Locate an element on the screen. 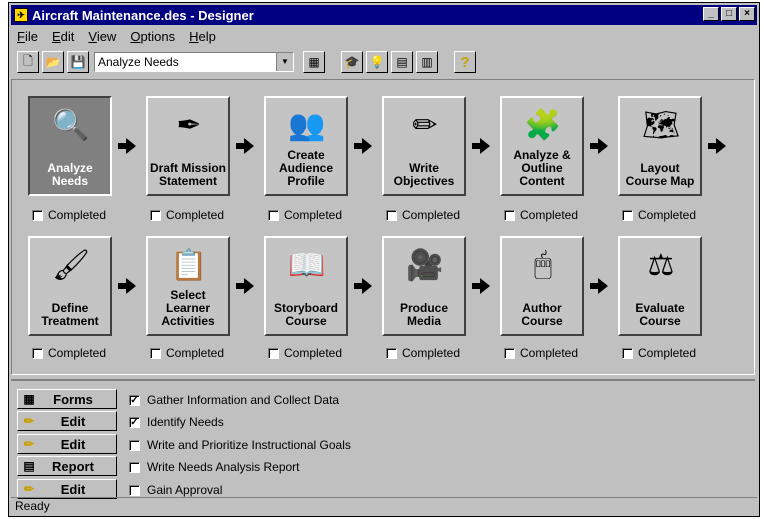  map-icon: 🗺 is located at coordinates (661, 125).